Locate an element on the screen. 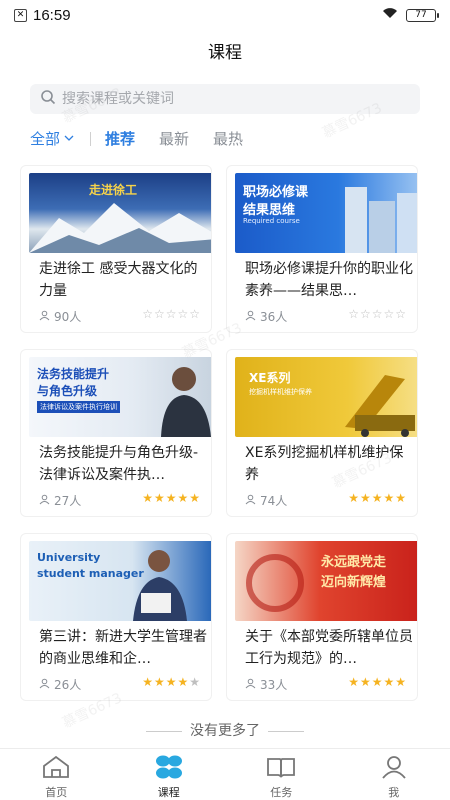  home-icon is located at coordinates (56, 768).